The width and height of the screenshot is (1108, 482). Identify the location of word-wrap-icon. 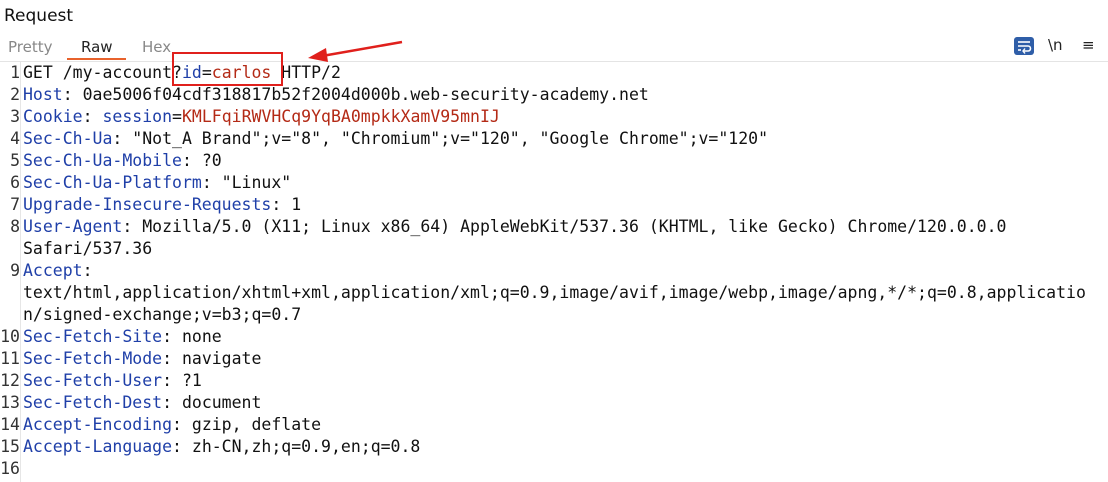
(1024, 46).